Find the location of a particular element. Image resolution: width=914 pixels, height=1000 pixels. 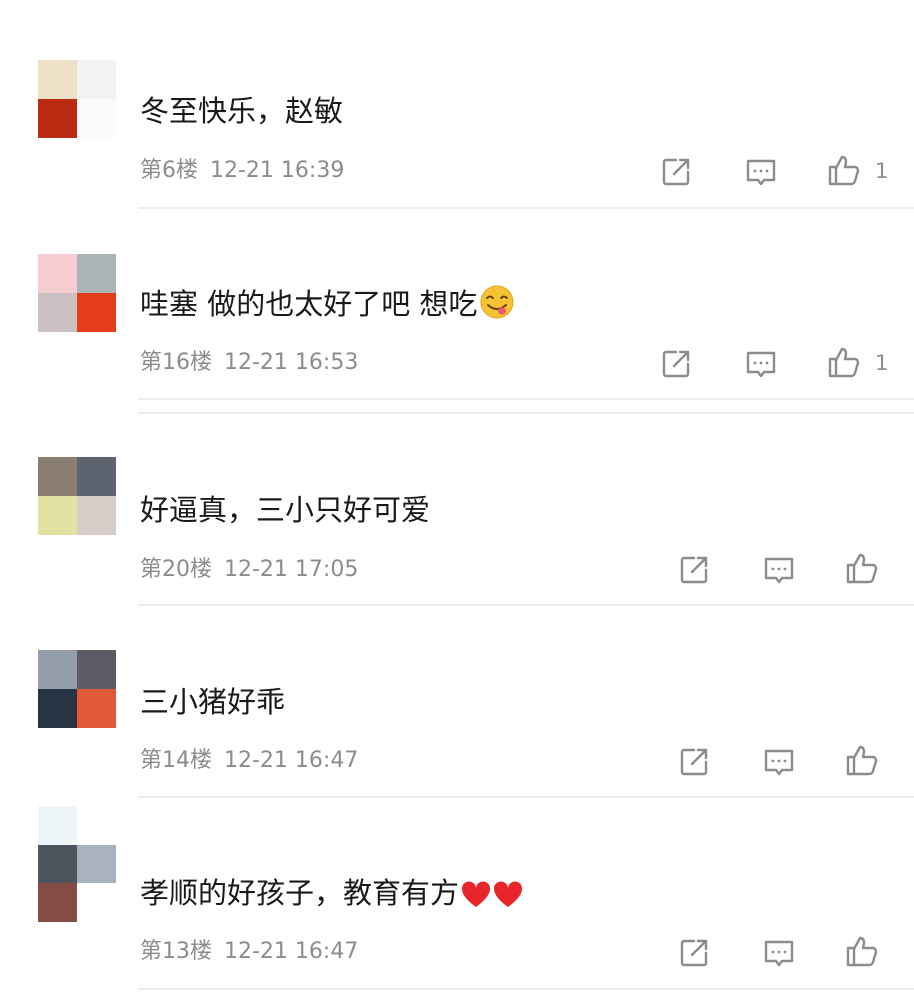

comment-text: 三小猪好乖 is located at coordinates (213, 702).